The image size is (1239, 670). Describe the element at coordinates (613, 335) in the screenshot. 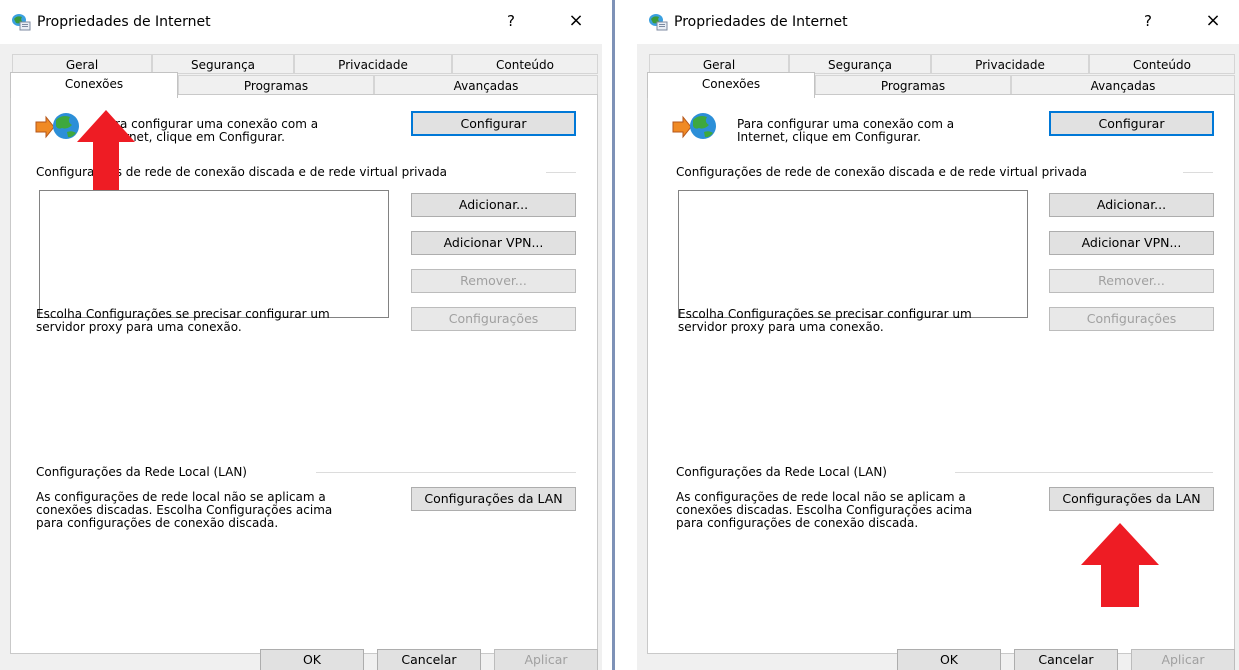

I see `panel-divider` at that location.